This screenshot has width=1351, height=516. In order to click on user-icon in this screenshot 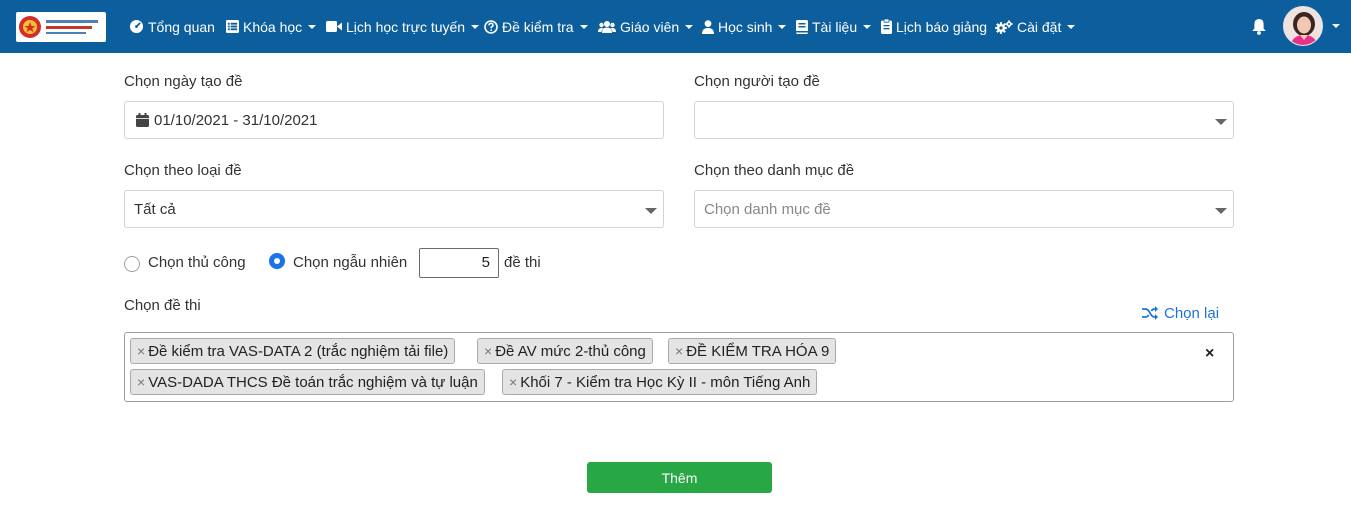, I will do `click(708, 26)`.